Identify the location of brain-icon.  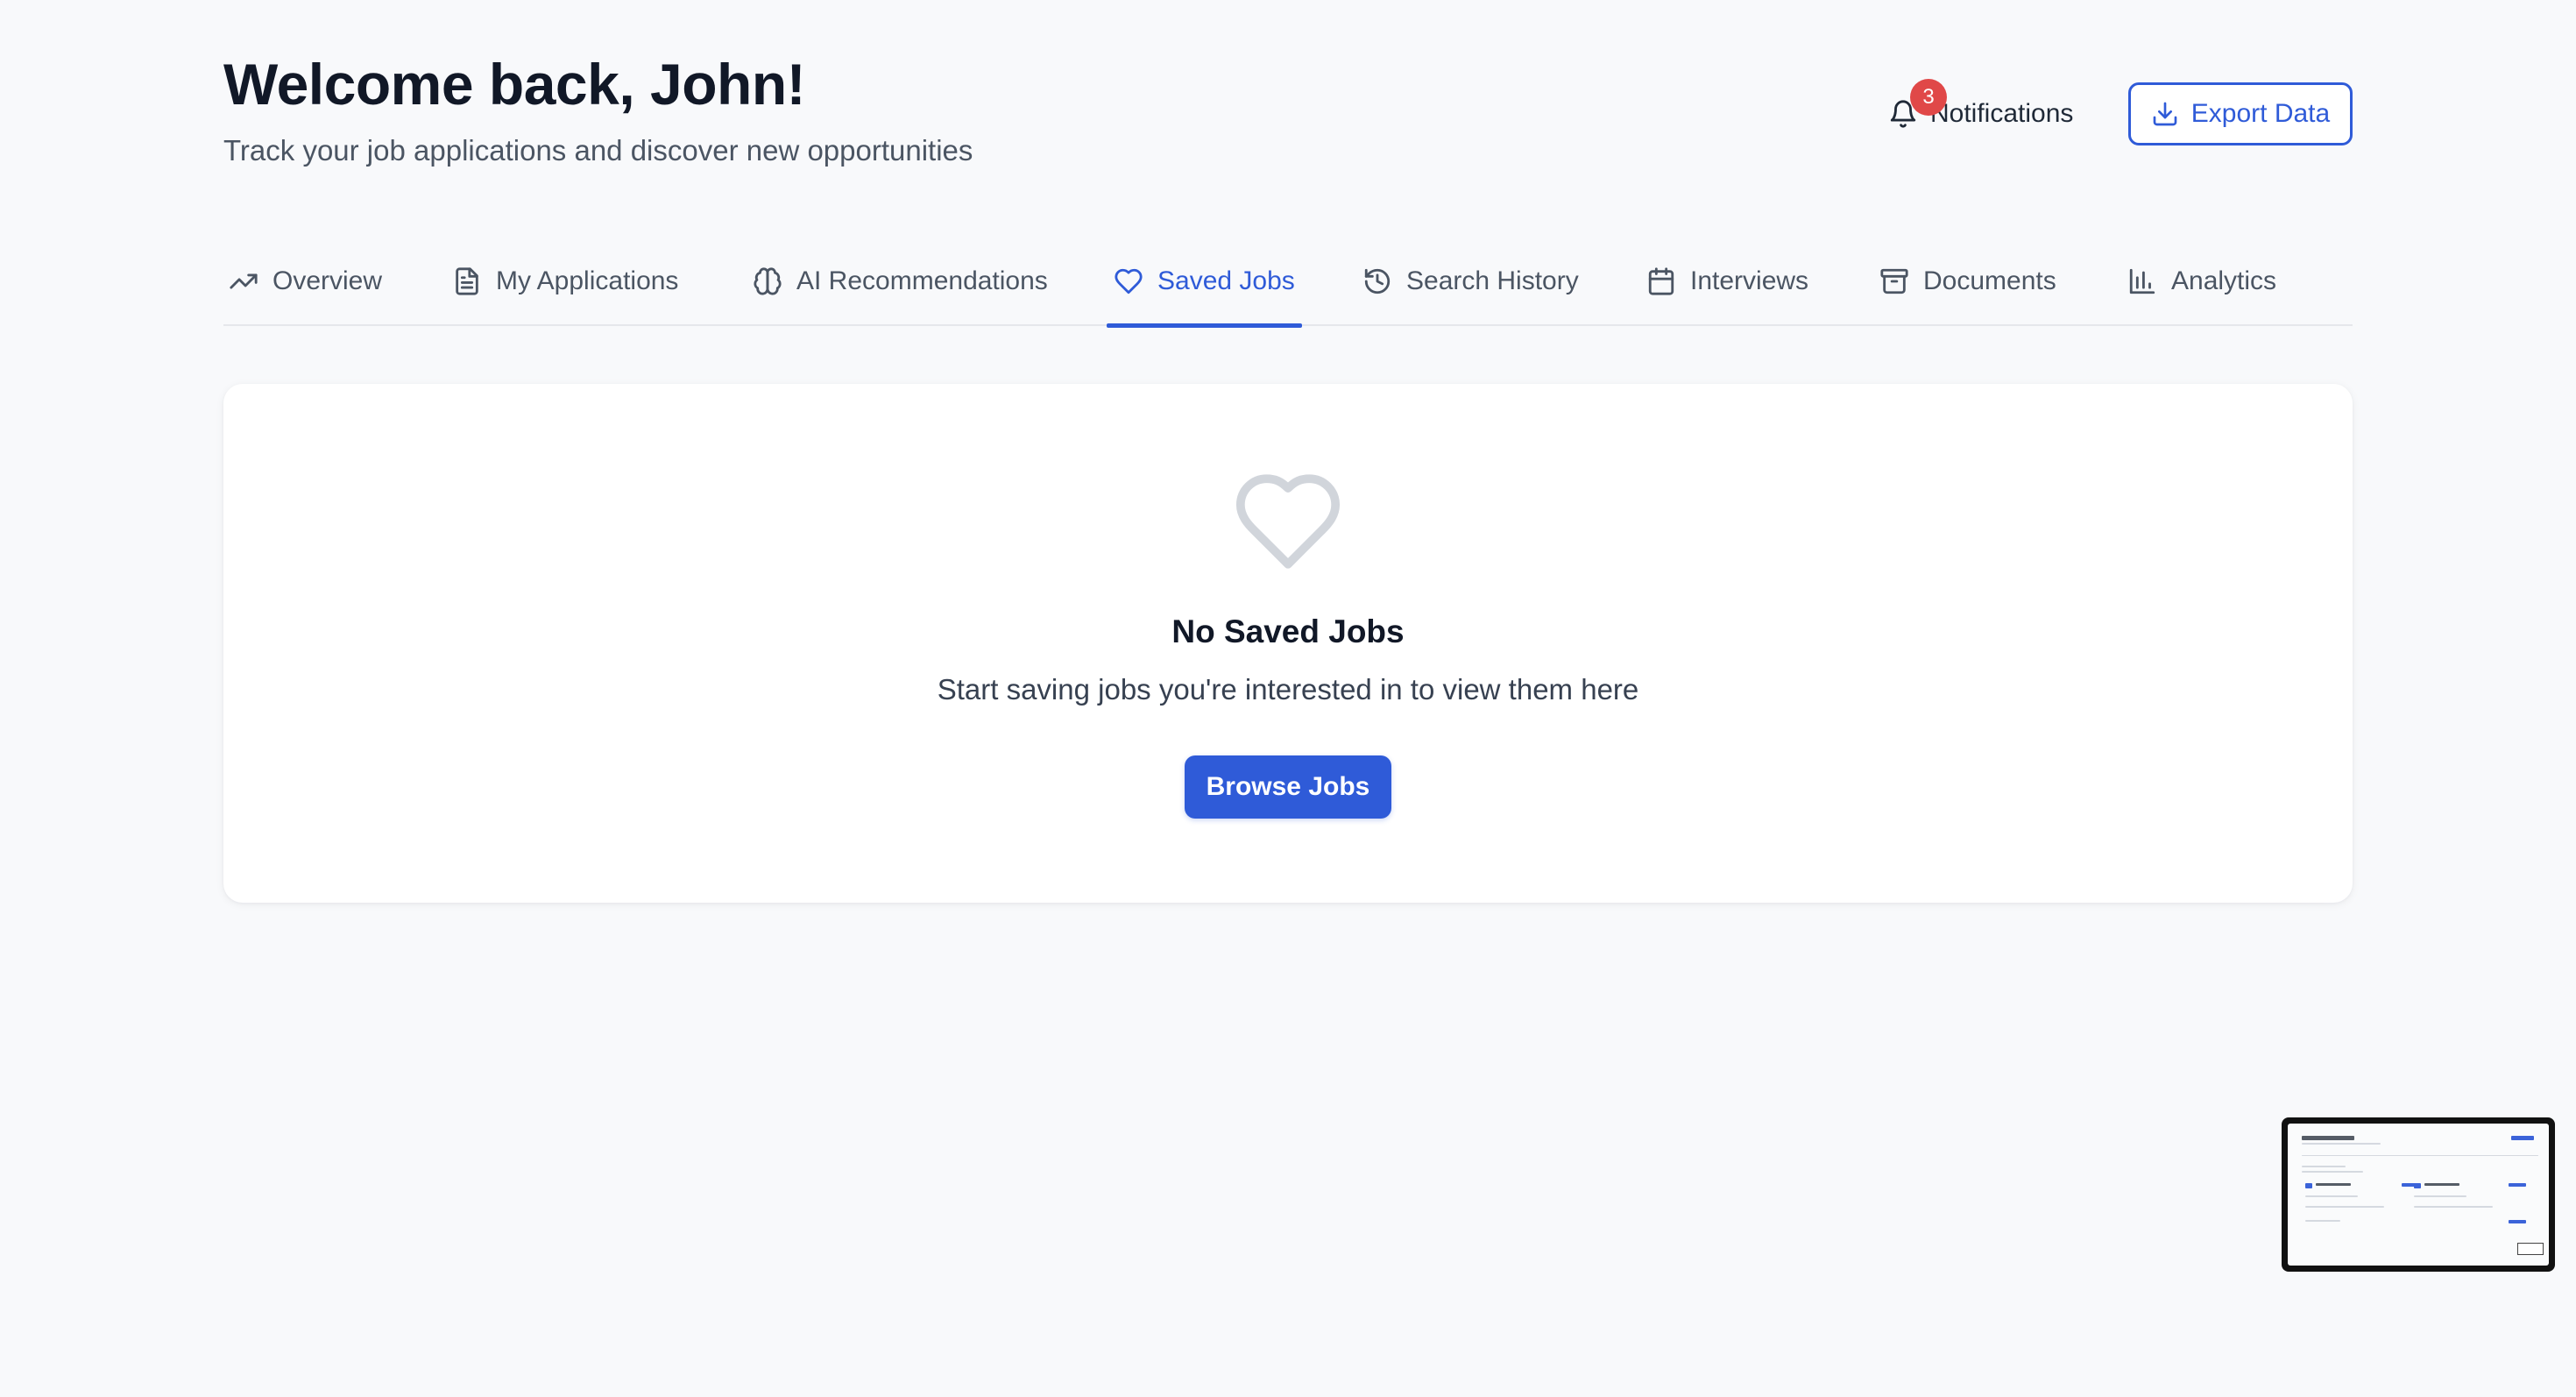
(768, 281).